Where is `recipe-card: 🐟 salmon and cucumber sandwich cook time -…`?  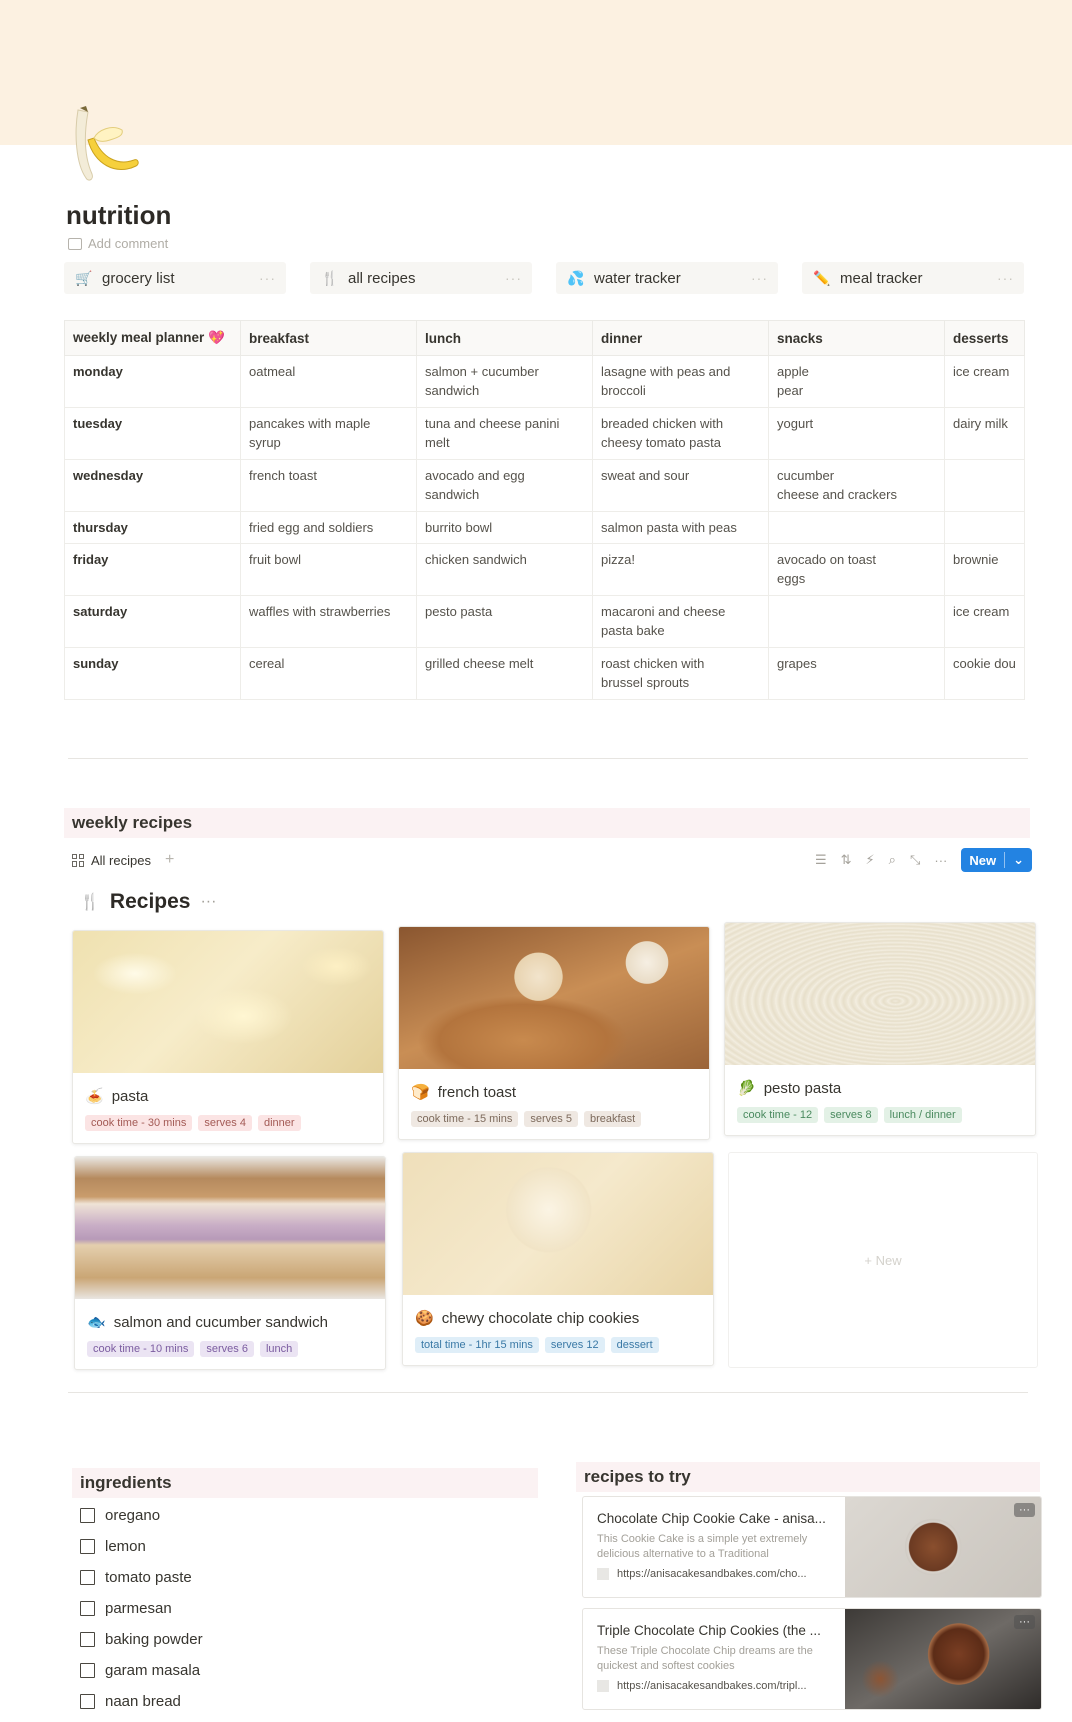 recipe-card: 🐟 salmon and cucumber sandwich cook time -… is located at coordinates (230, 1263).